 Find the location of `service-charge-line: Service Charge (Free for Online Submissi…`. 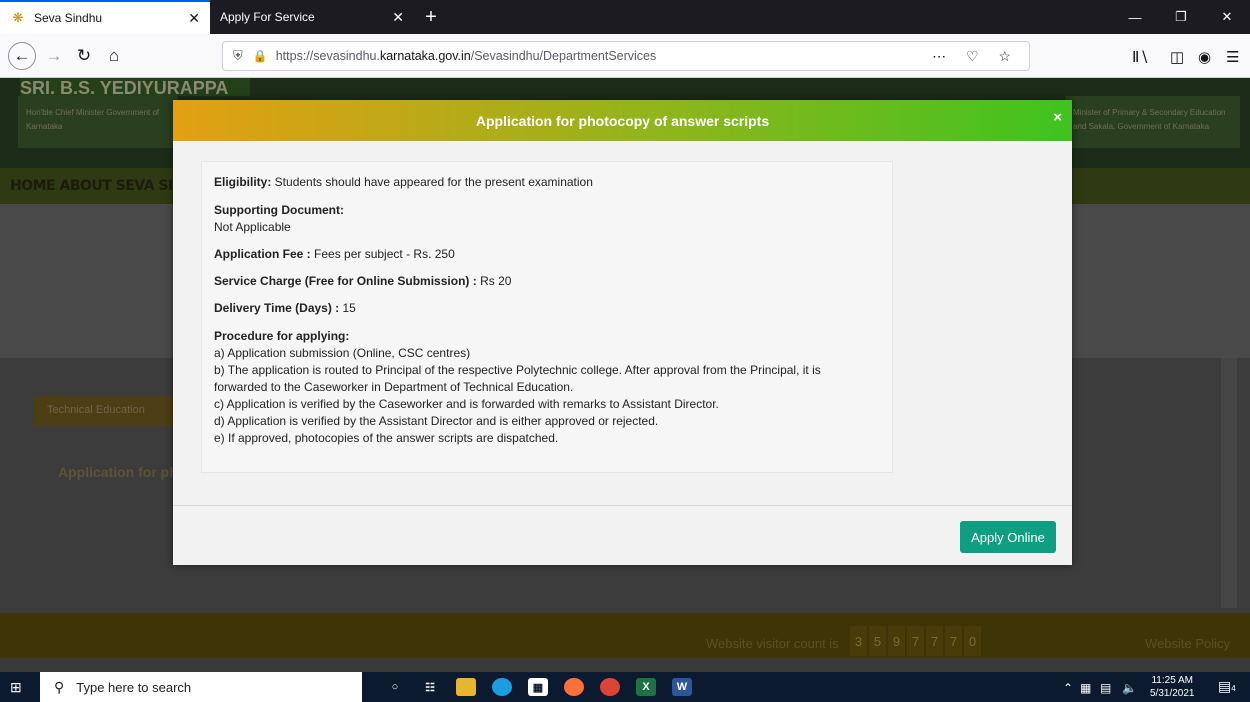

service-charge-line: Service Charge (Free for Online Submissi… is located at coordinates (362, 281).